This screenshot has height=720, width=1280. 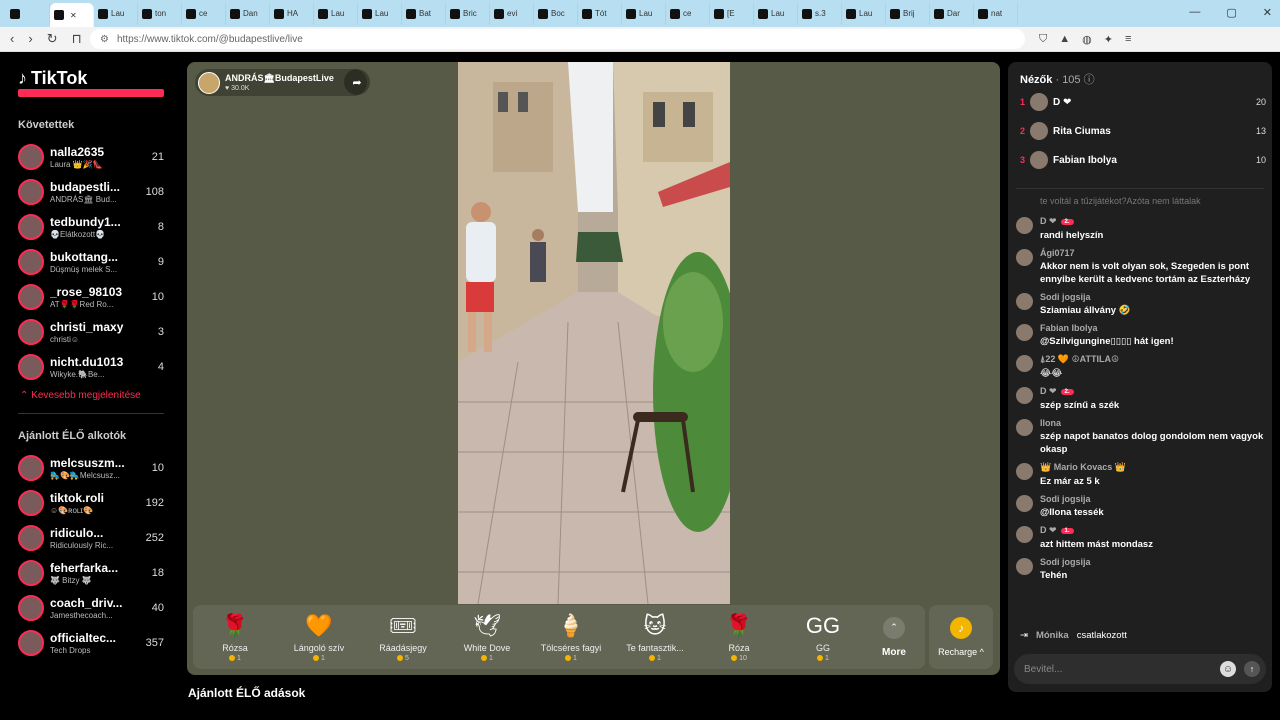 What do you see at coordinates (91, 537) in the screenshot?
I see `sidebar-user-3: ridiculo... Ridiculously Ric... 252` at bounding box center [91, 537].